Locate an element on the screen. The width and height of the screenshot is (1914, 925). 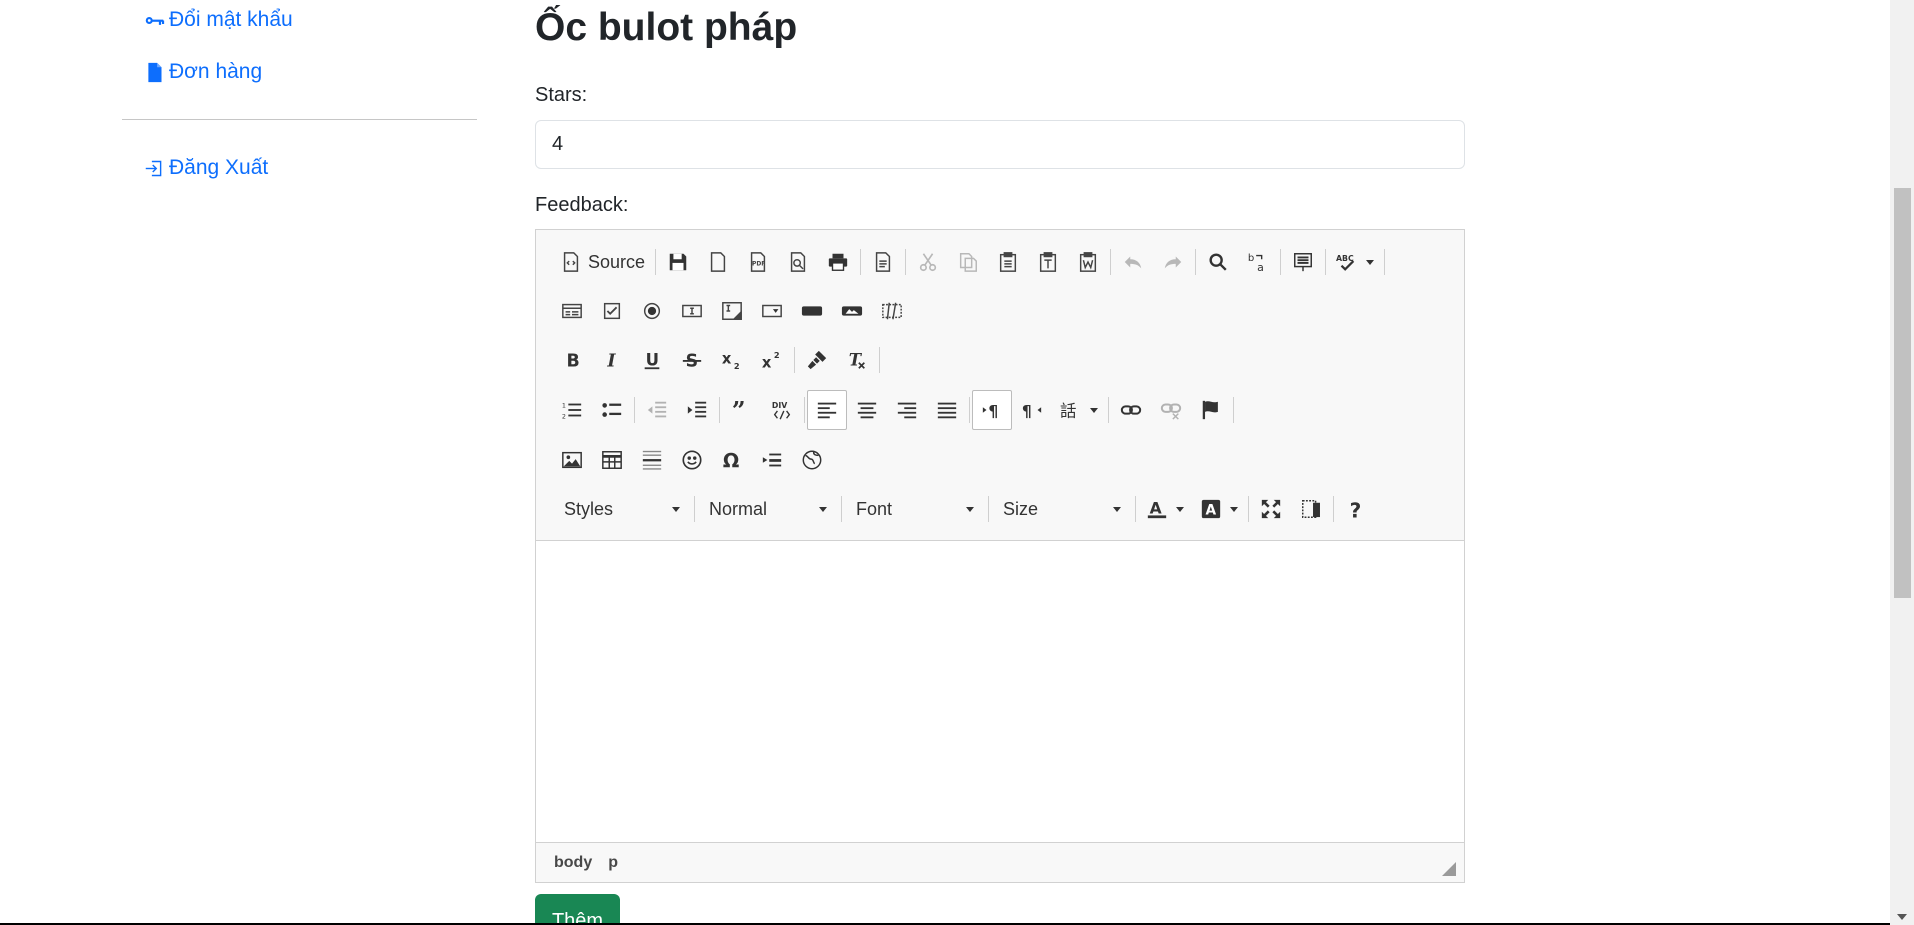
hidden-field-button is located at coordinates (892, 311).